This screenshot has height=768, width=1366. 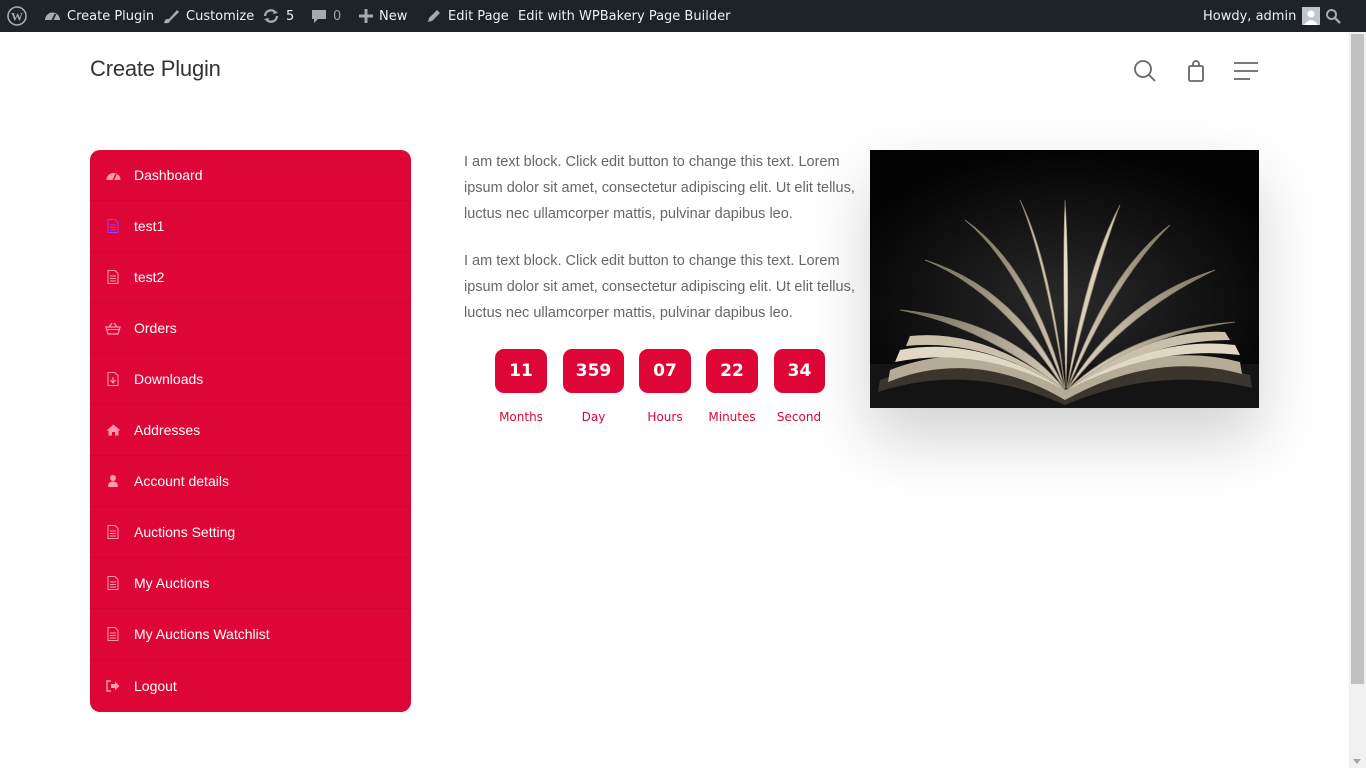 What do you see at coordinates (155, 328) in the screenshot?
I see `nav-label: Orders` at bounding box center [155, 328].